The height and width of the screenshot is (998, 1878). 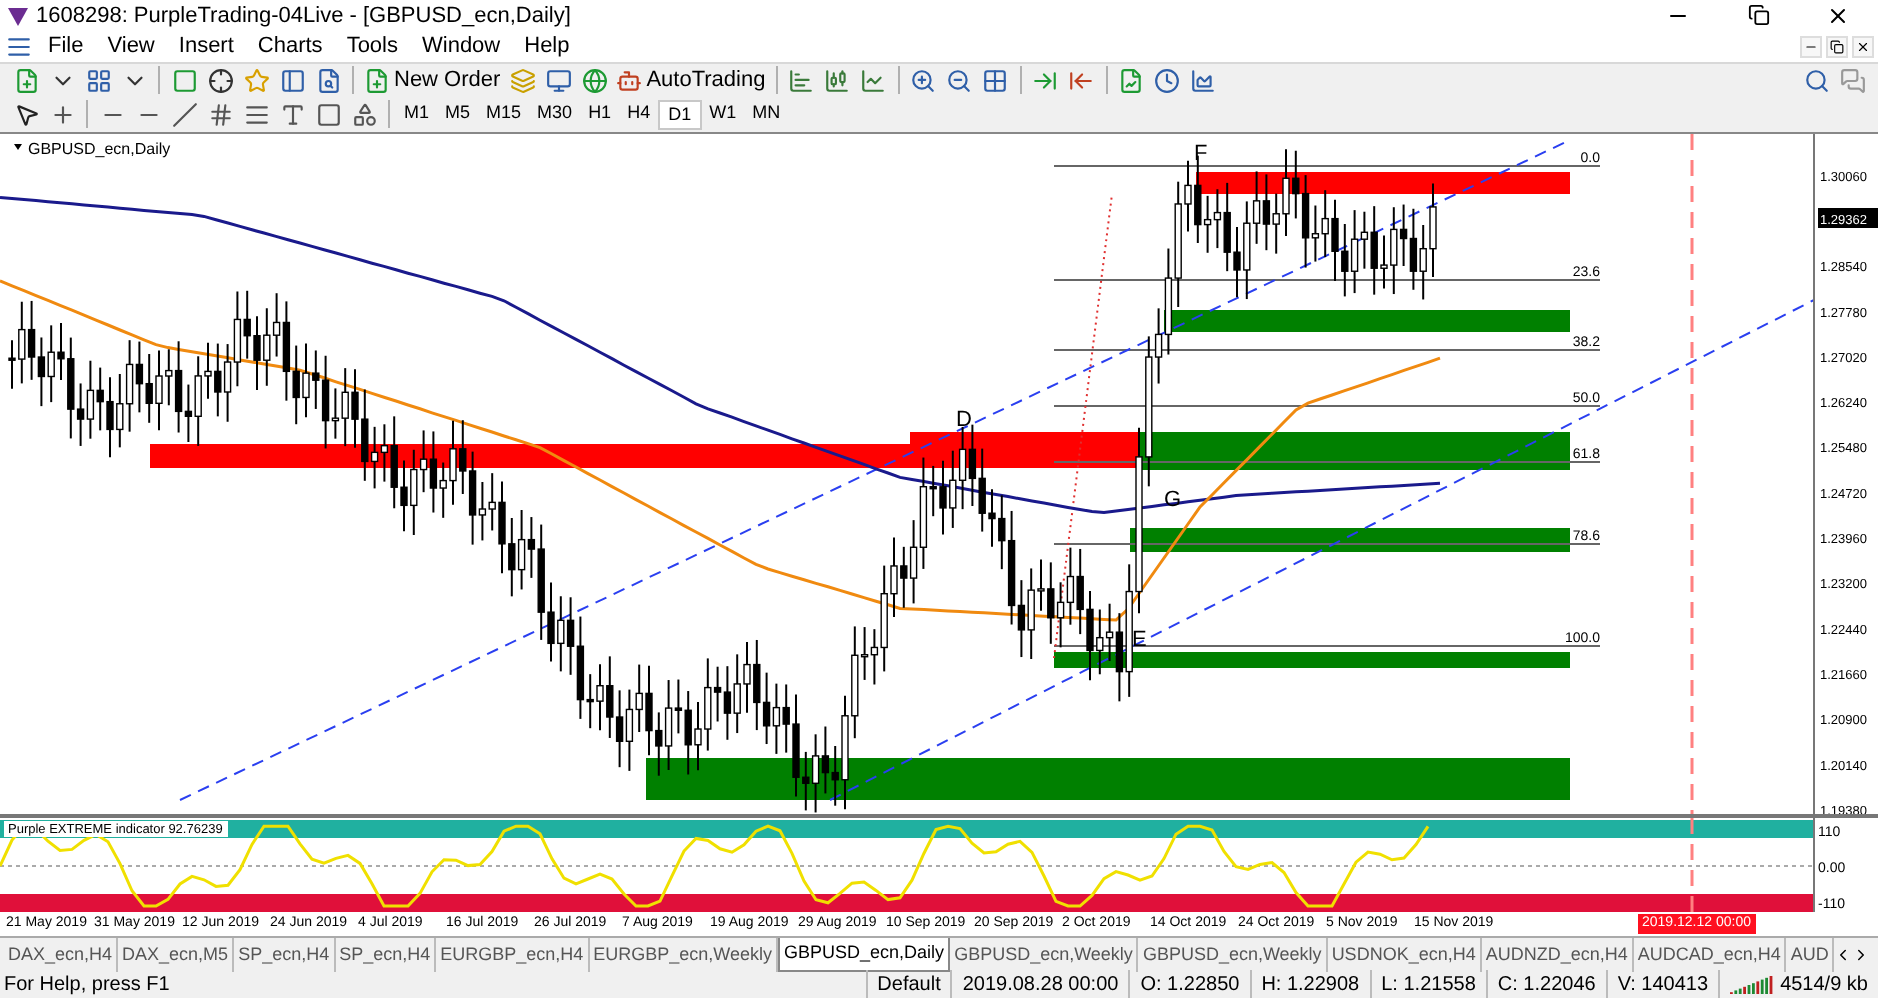 What do you see at coordinates (1824, 985) in the screenshot?
I see `traffic-label: 4514/9 kb` at bounding box center [1824, 985].